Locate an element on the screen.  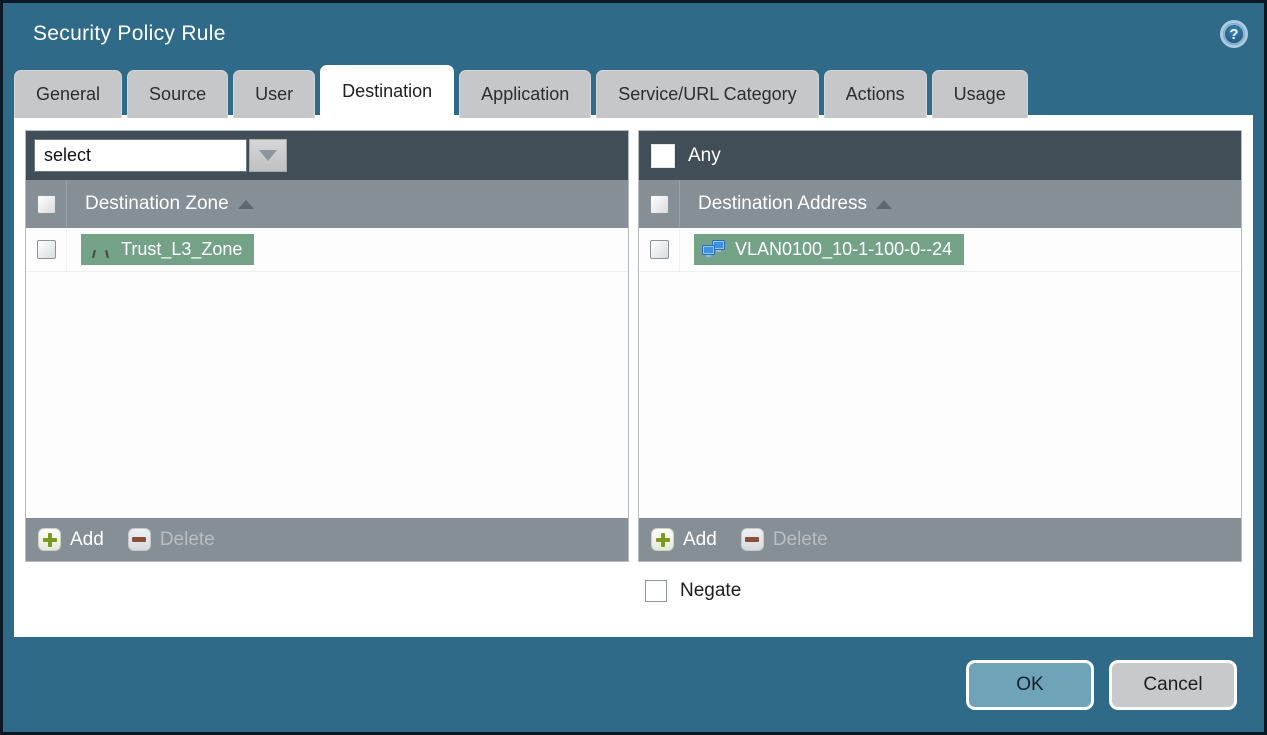
help-glyph: ? is located at coordinates (1234, 34).